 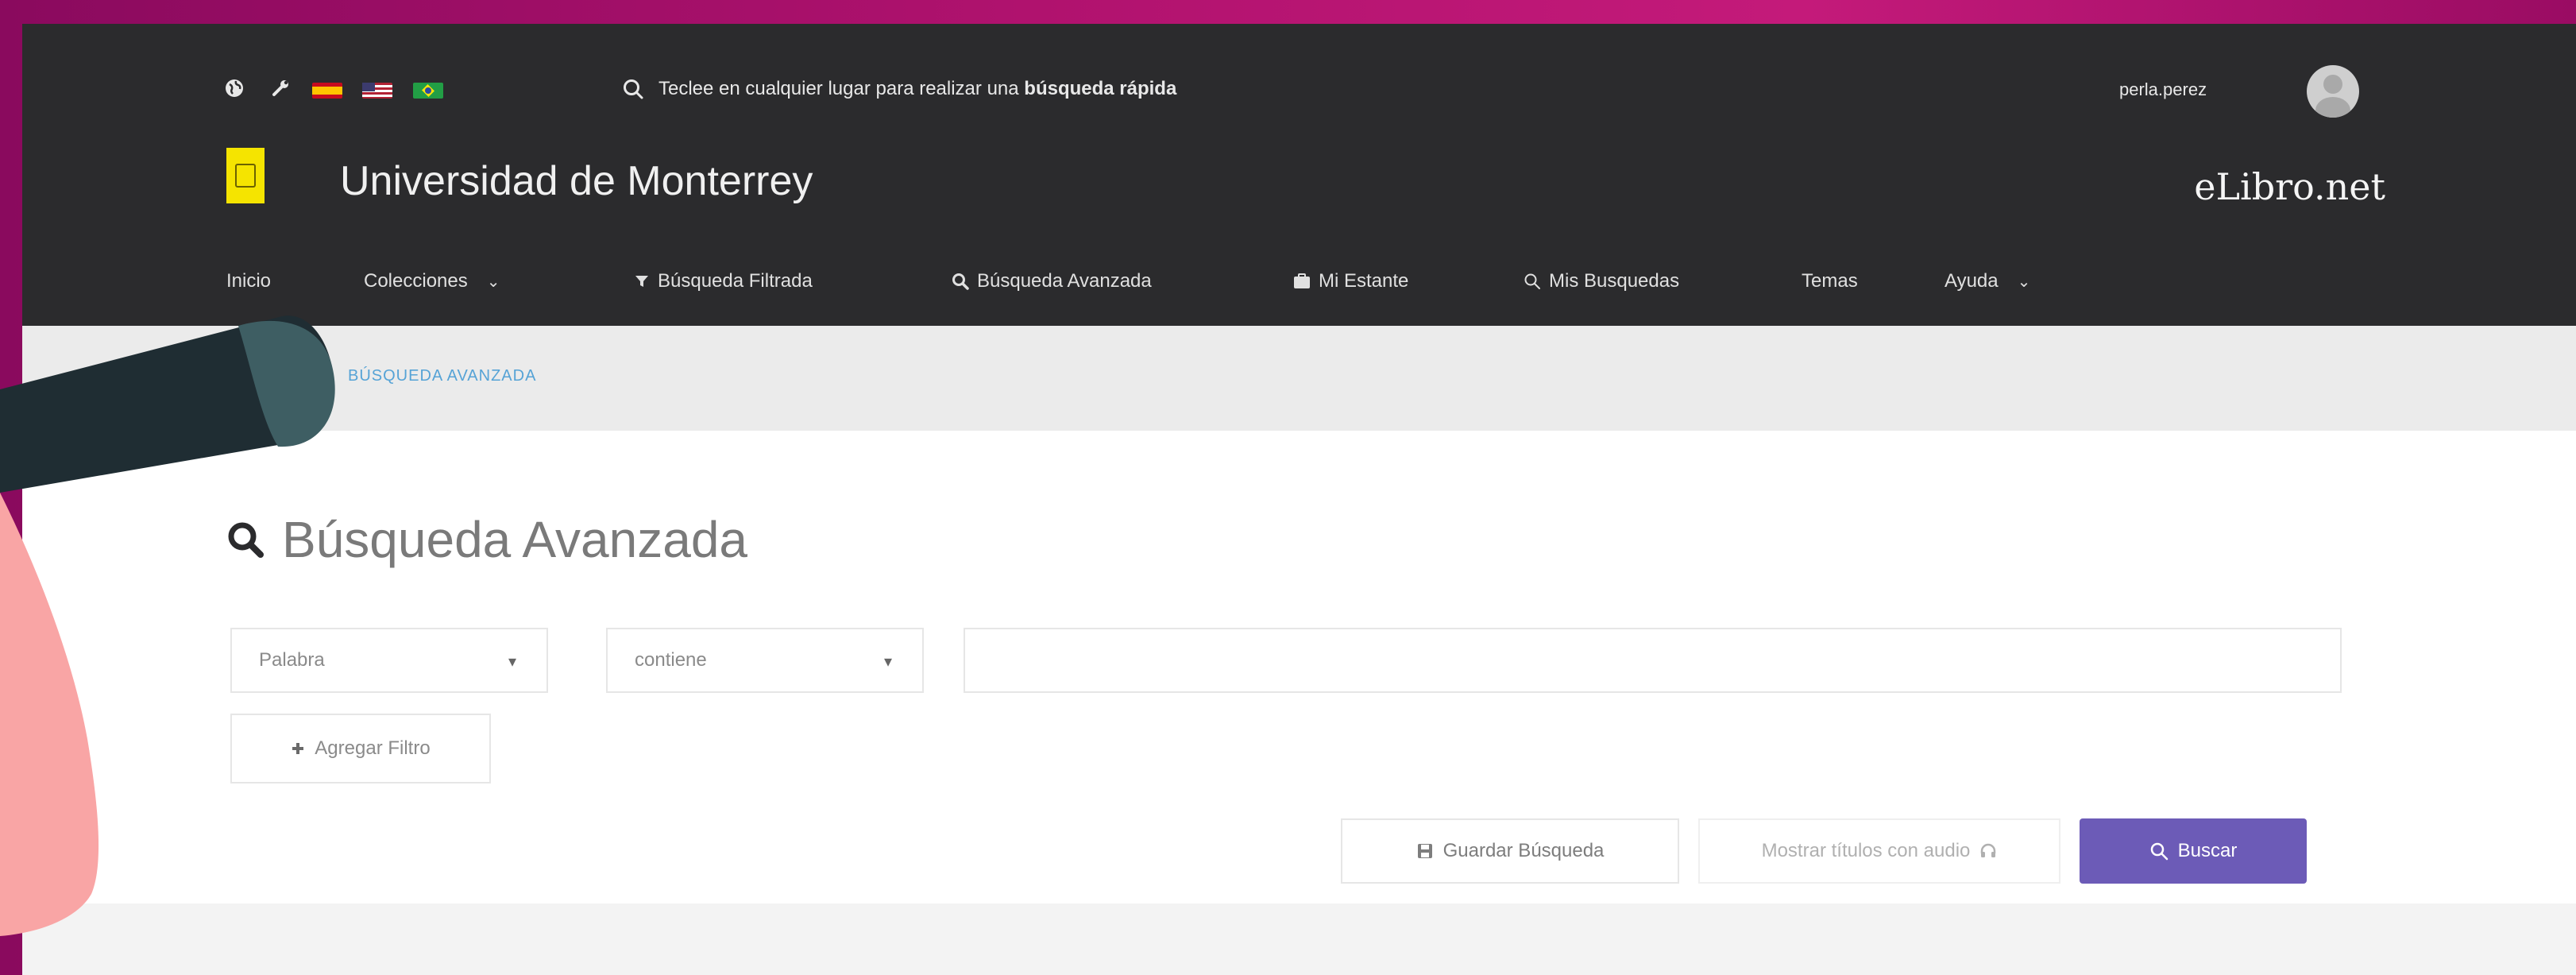 What do you see at coordinates (280, 89) in the screenshot?
I see `wrench-icon` at bounding box center [280, 89].